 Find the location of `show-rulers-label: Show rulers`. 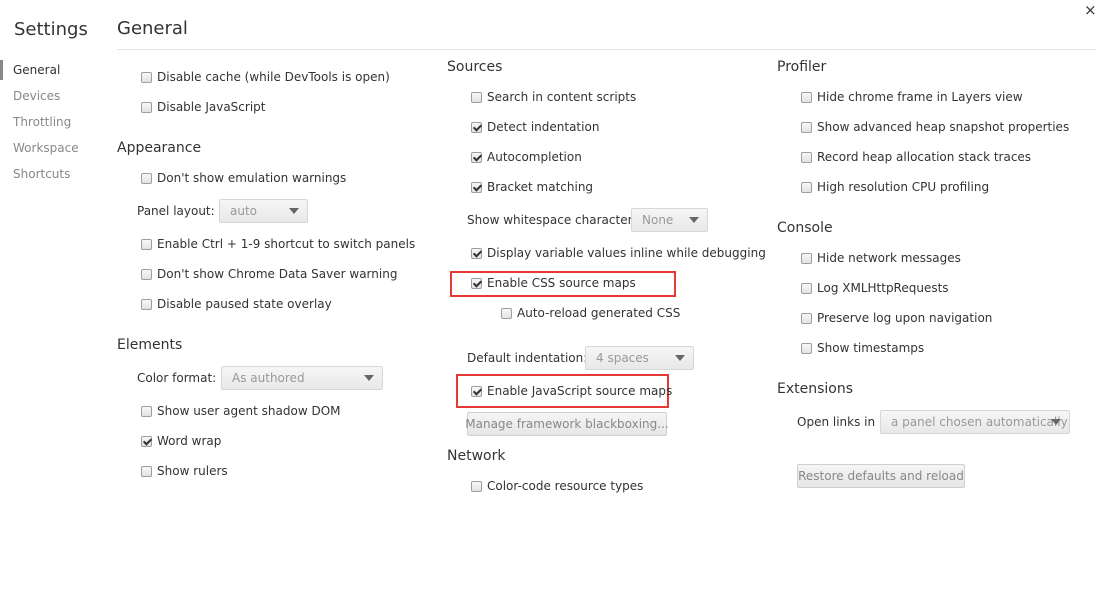

show-rulers-label: Show rulers is located at coordinates (192, 471).